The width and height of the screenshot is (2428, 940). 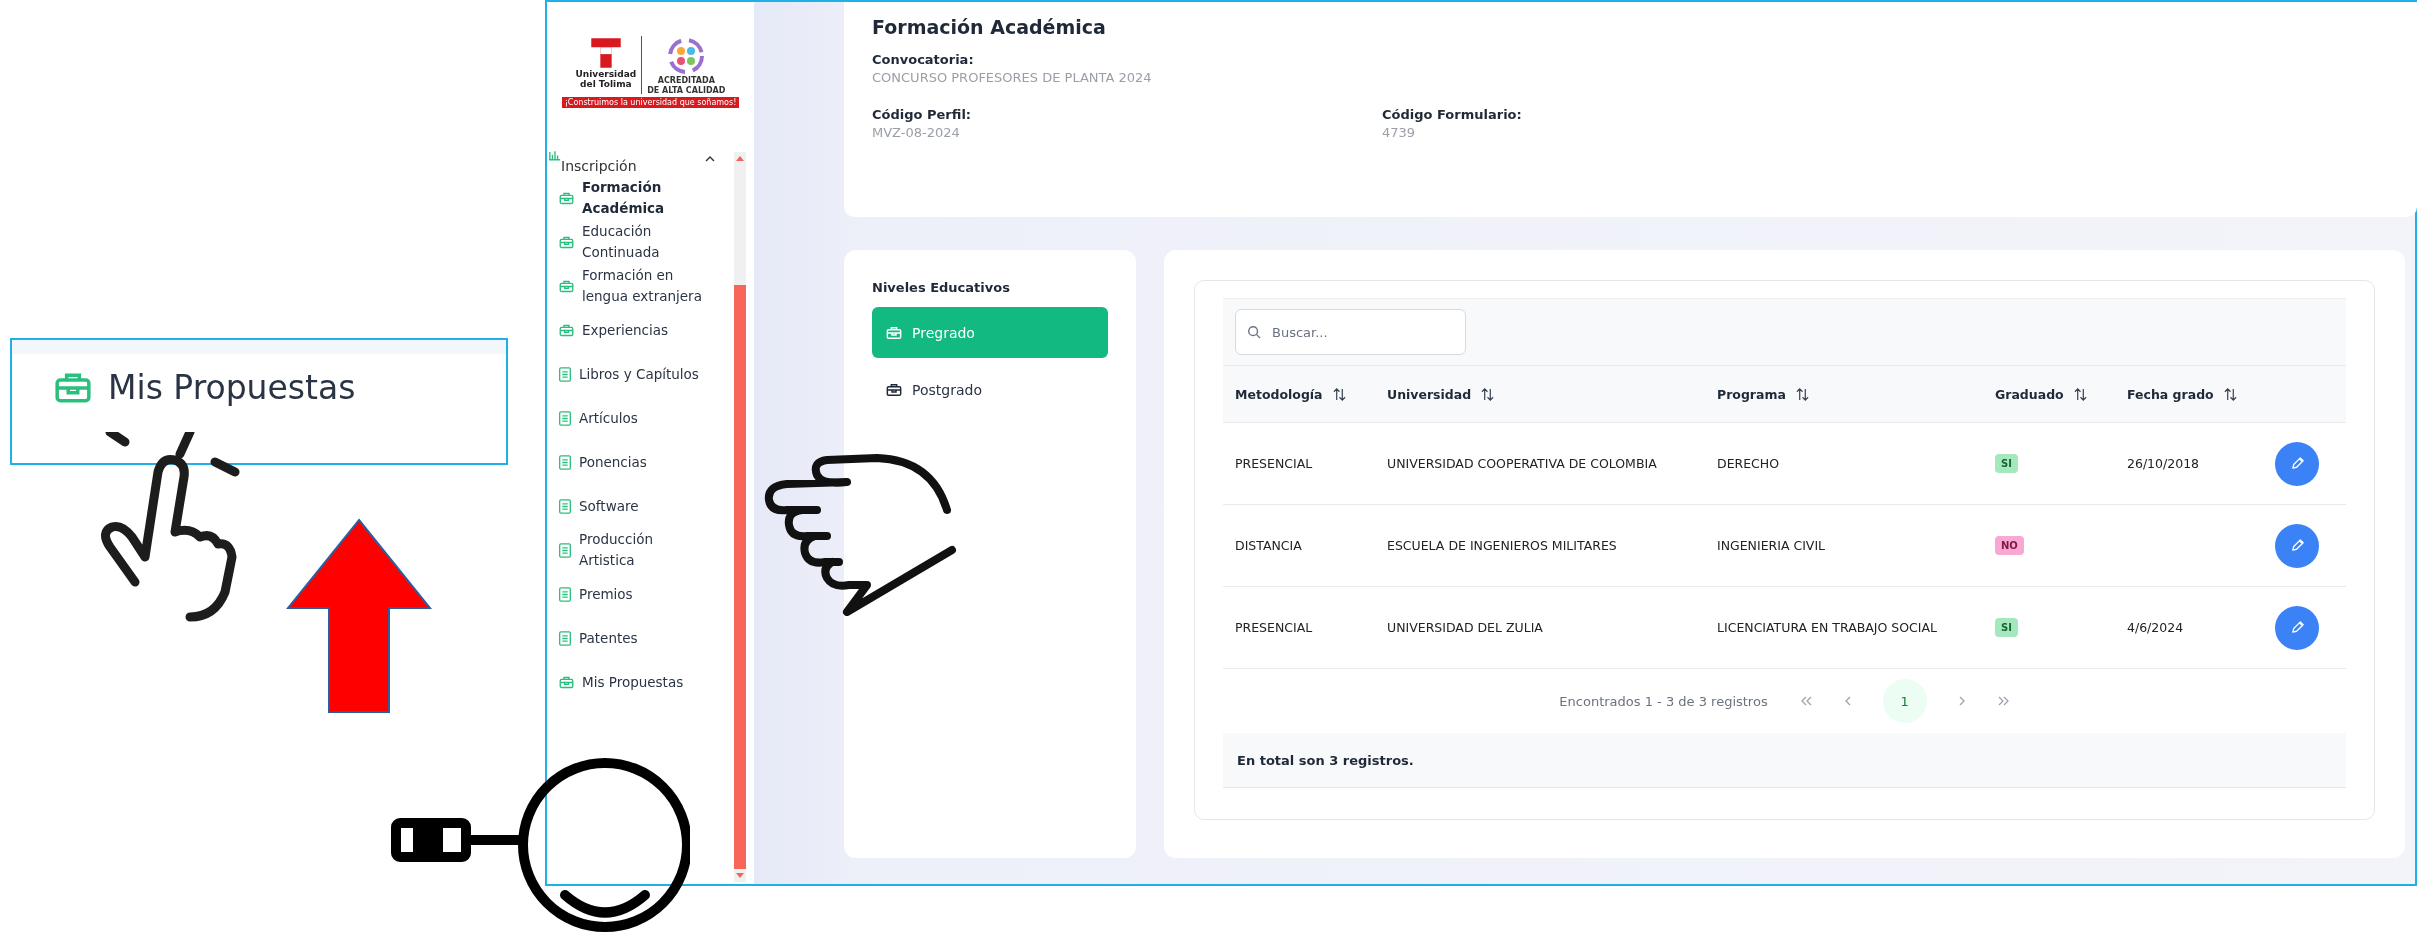 I want to click on column-header: Programa, so click(x=1751, y=394).